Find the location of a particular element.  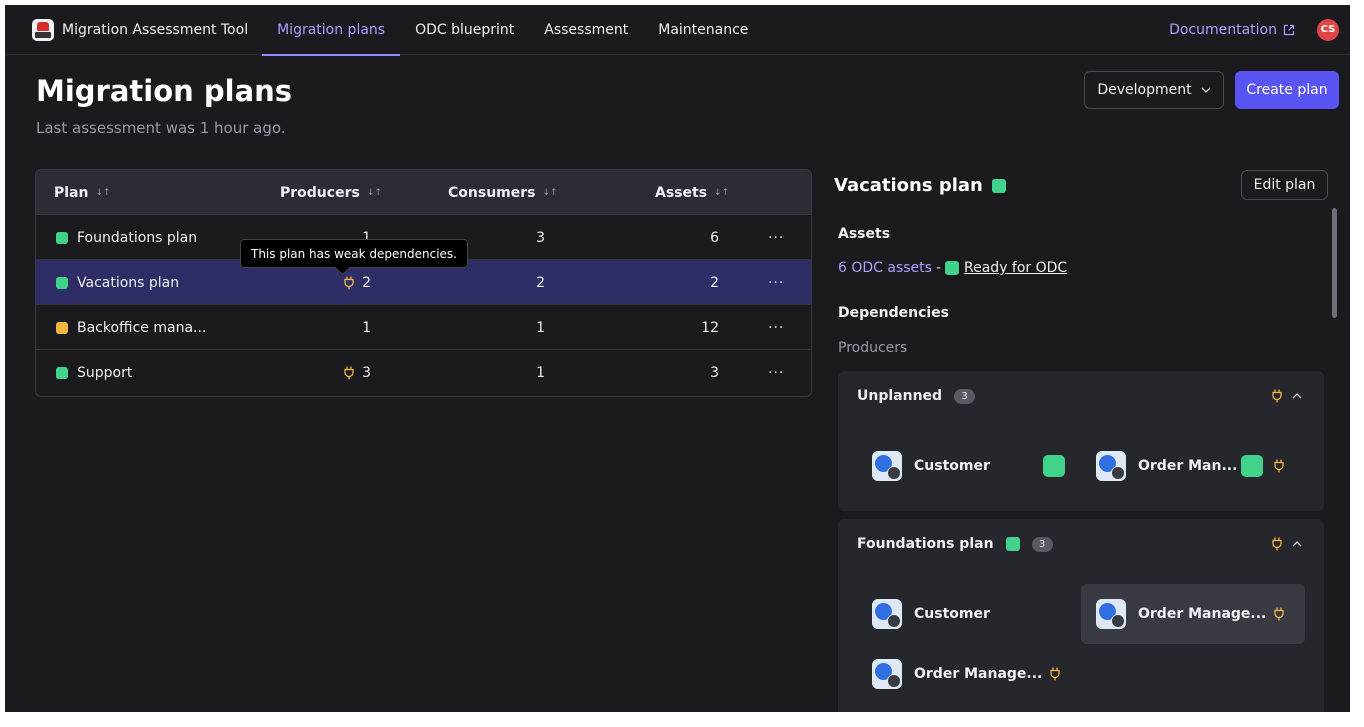

producers-heading: Producers is located at coordinates (873, 348).